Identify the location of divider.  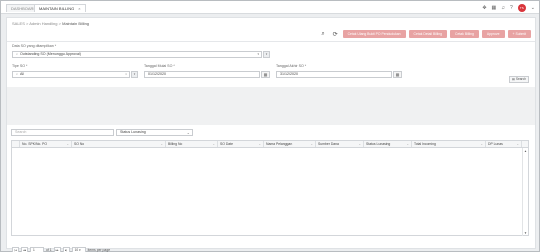
(271, 41).